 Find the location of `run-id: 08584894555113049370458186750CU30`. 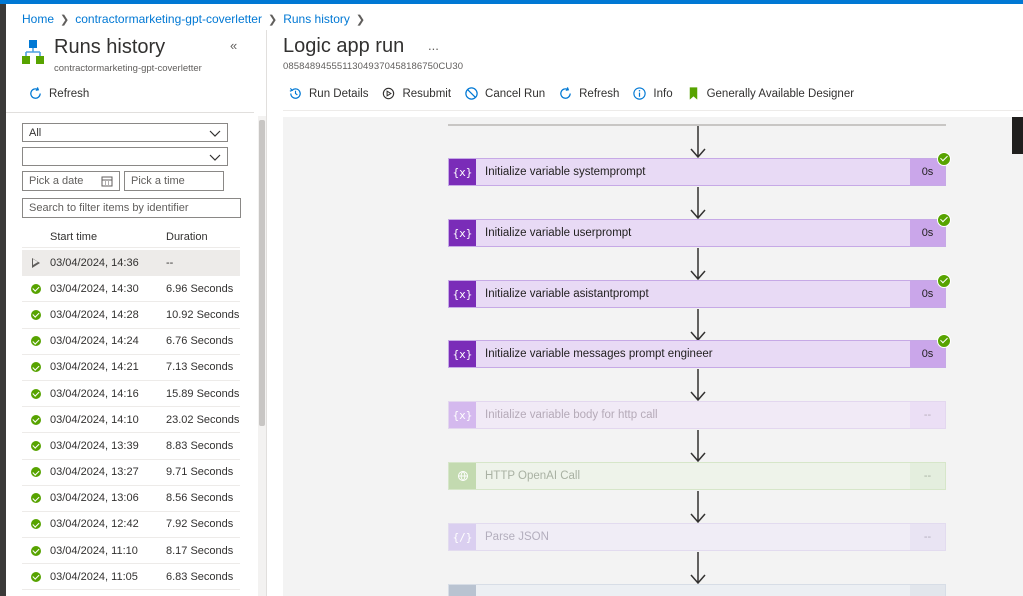

run-id: 08584894555113049370458186750CU30 is located at coordinates (373, 66).